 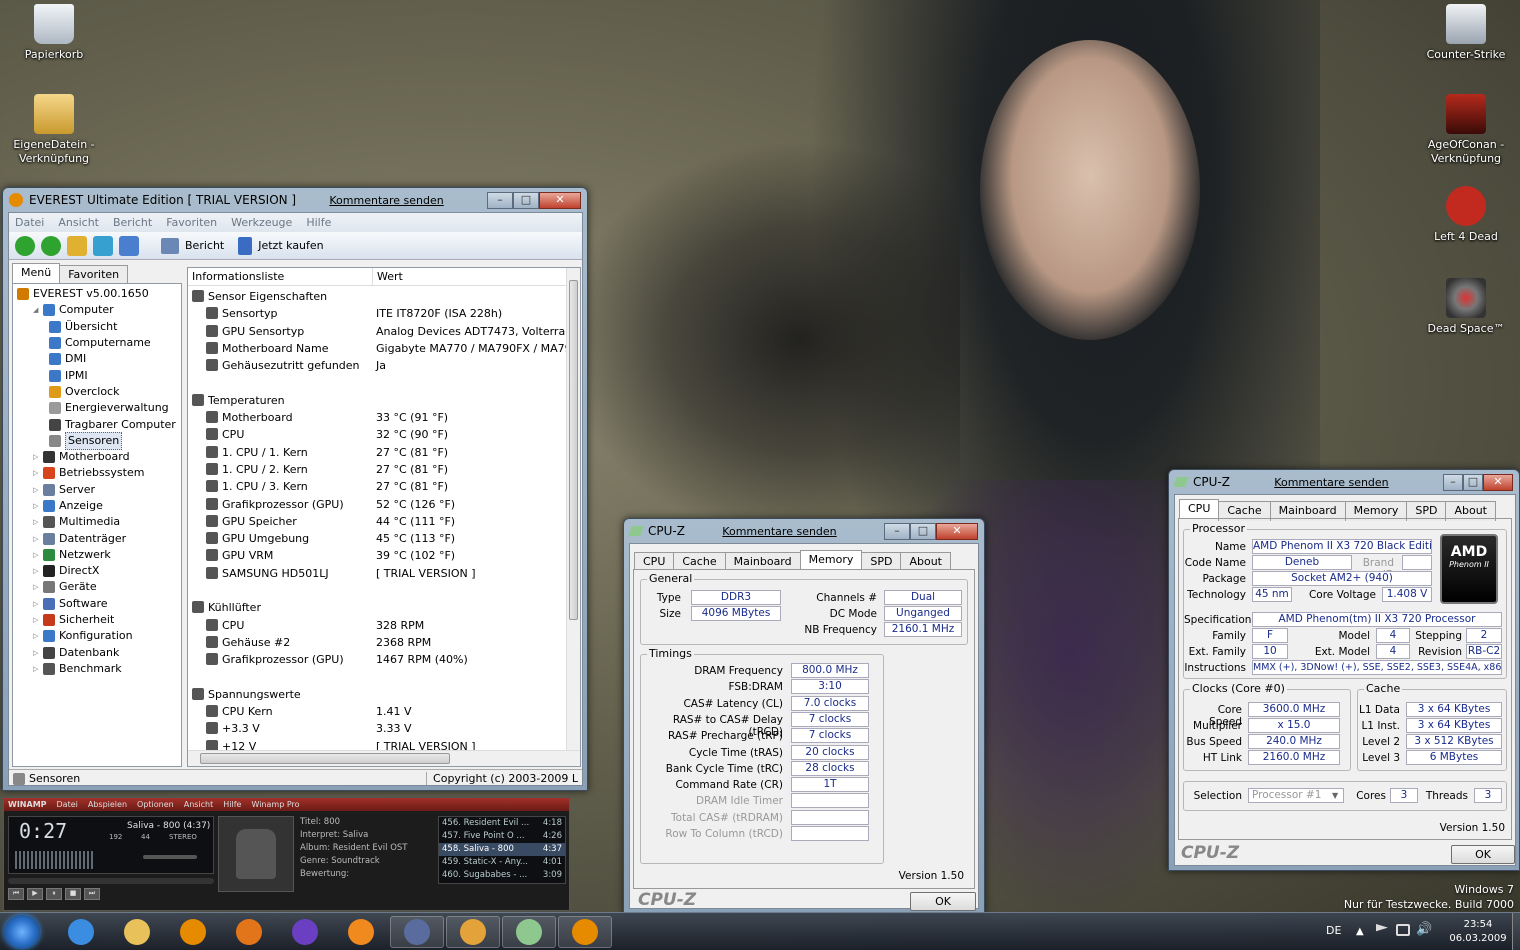 I want to click on volume-slider, so click(x=170, y=857).